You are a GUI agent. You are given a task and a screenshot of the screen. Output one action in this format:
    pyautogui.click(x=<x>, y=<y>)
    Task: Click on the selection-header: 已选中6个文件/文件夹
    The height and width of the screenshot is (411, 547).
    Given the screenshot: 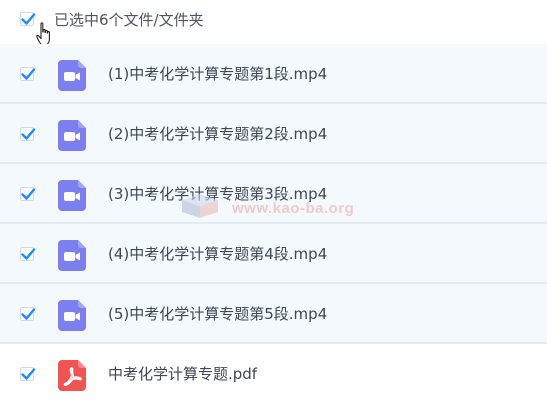 What is the action you would take?
    pyautogui.click(x=273, y=23)
    